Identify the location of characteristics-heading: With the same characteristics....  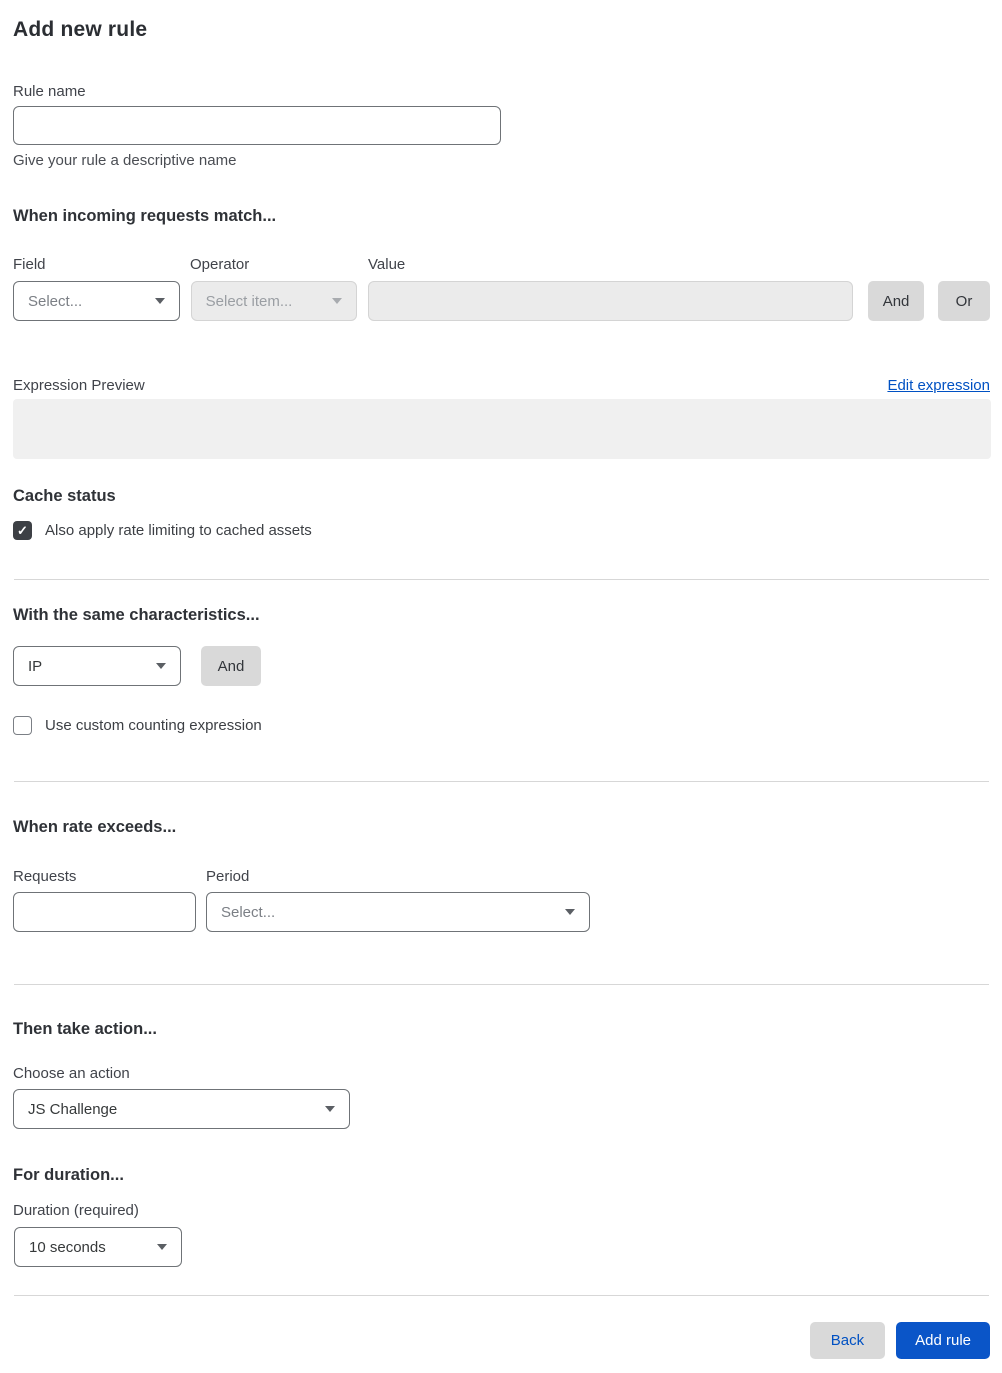
(136, 615).